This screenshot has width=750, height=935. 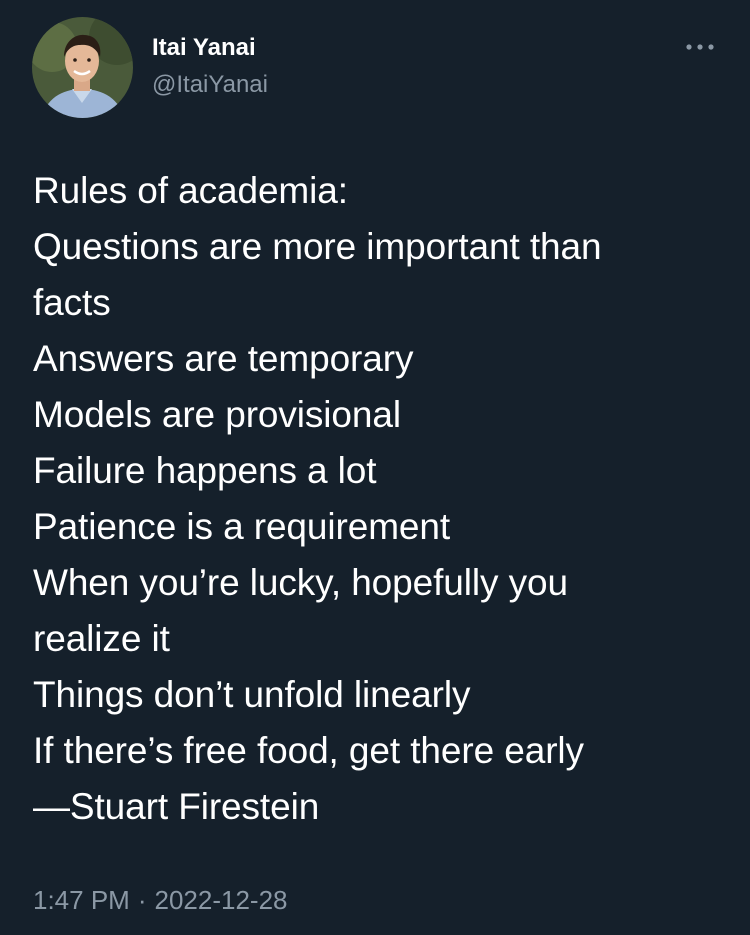 I want to click on tweet-line: When you’re lucky, hopefully you, so click(x=300, y=582).